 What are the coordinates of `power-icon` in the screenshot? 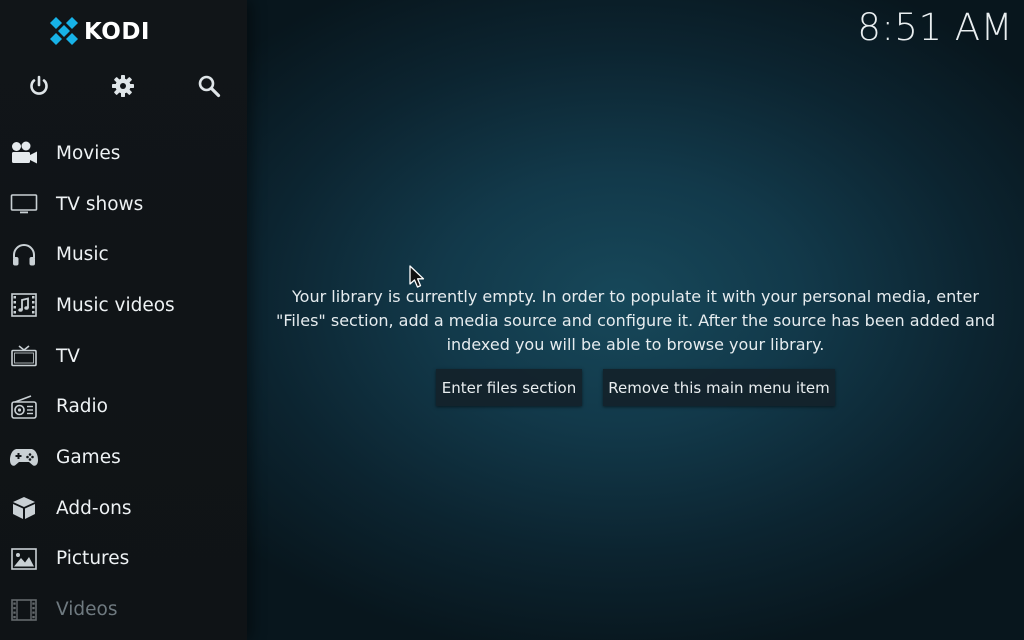 It's located at (39, 85).